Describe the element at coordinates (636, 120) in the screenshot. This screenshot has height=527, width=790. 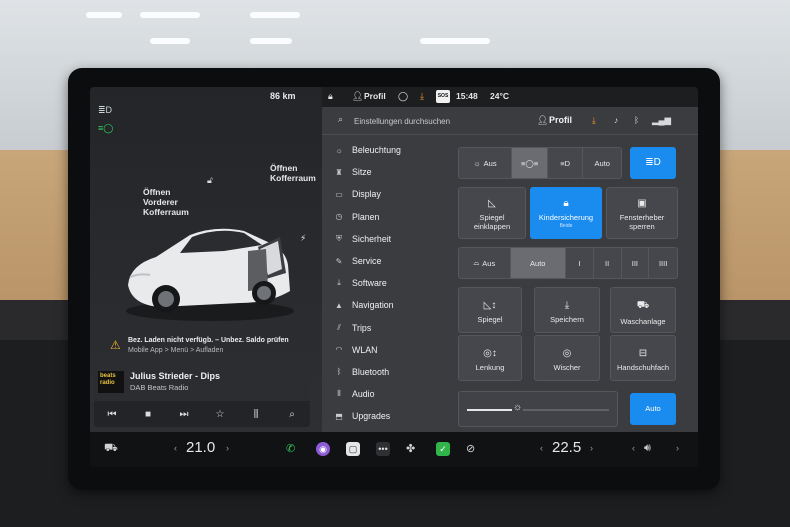
I see `bluetooth-icon: ᛒ` at that location.